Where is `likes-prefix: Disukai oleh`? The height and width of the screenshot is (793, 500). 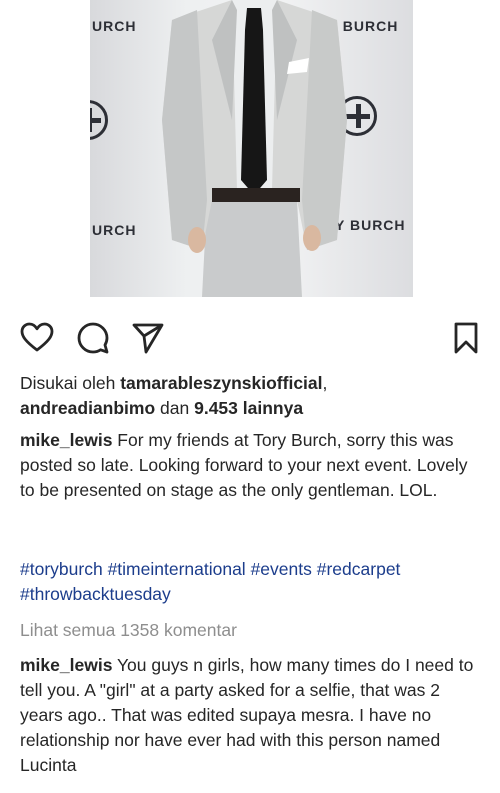
likes-prefix: Disukai oleh is located at coordinates (70, 383).